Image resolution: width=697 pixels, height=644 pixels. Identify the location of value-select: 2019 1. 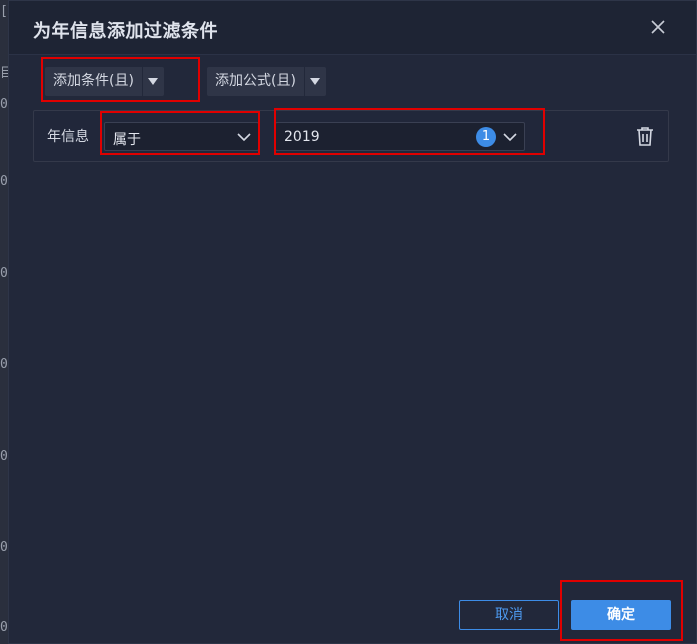
(400, 136).